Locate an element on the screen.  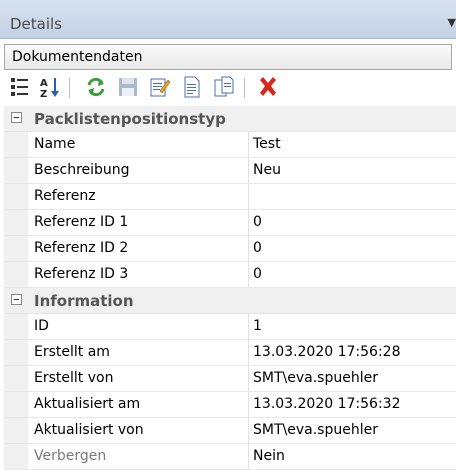
property-name: Referenz ID 3 is located at coordinates (81, 274).